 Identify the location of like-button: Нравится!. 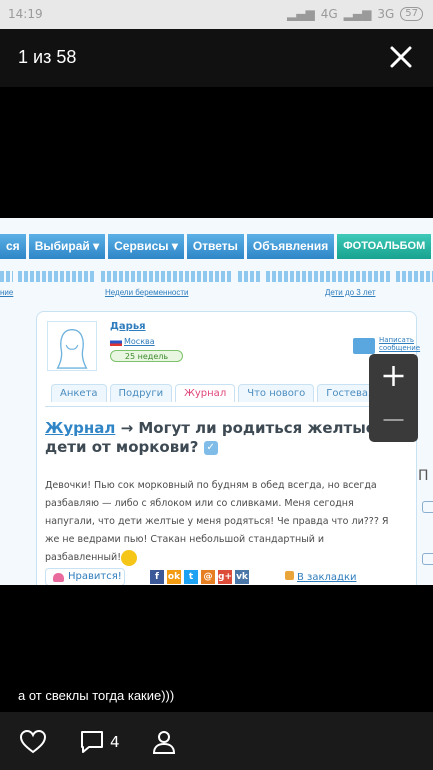
(85, 576).